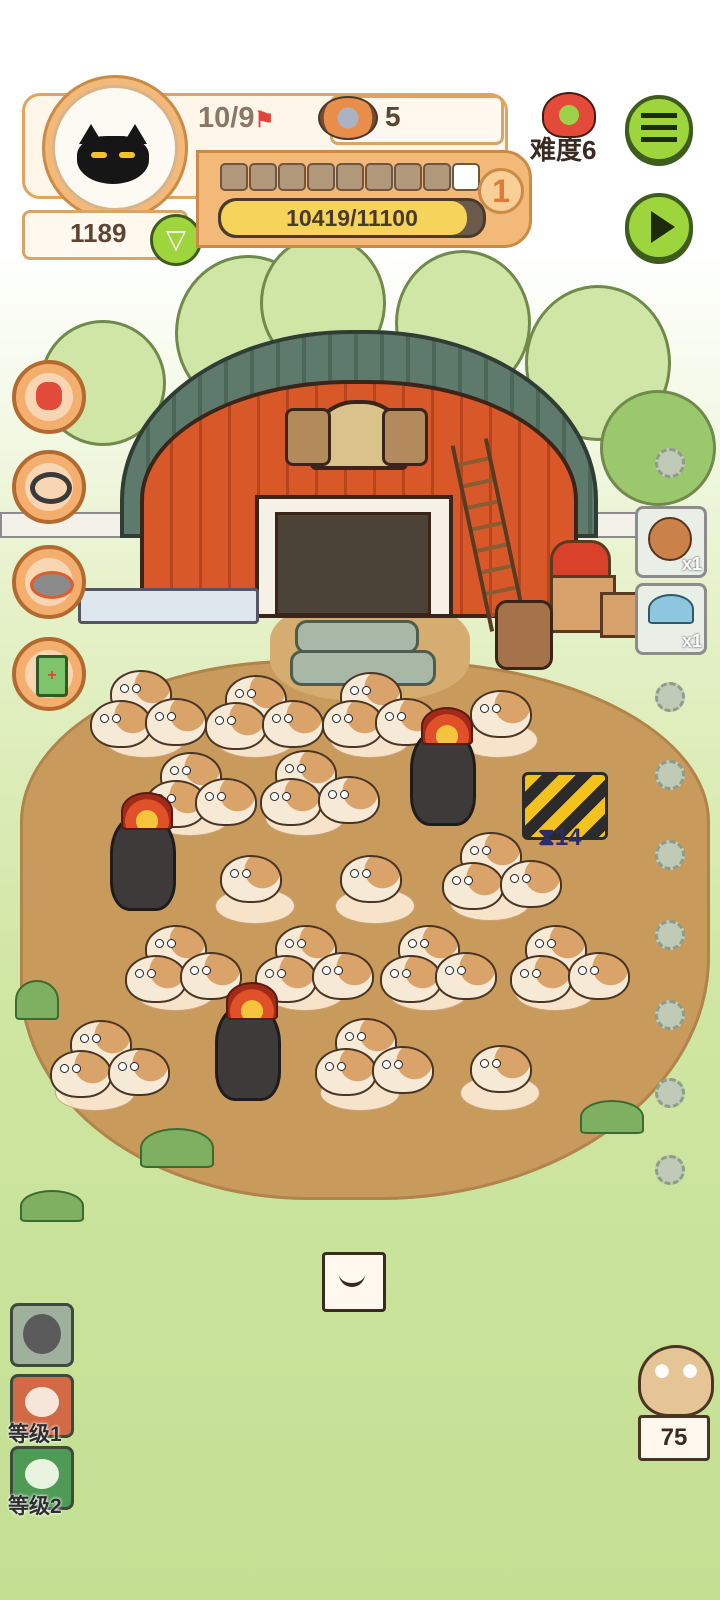 The width and height of the screenshot is (720, 1600). I want to click on collar-button, so click(49, 487).